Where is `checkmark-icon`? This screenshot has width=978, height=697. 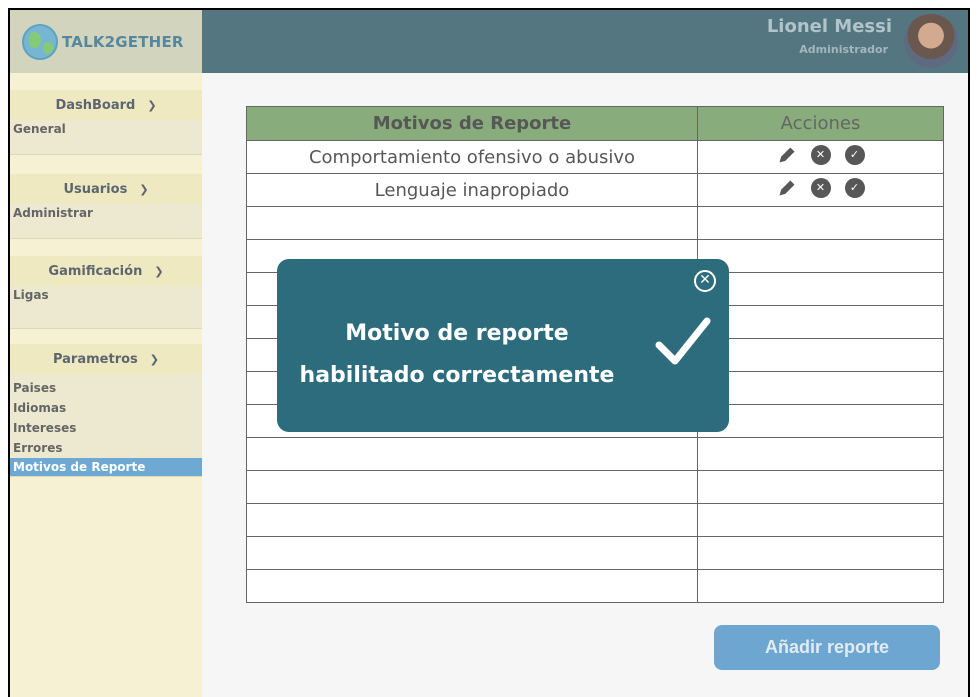 checkmark-icon is located at coordinates (683, 341).